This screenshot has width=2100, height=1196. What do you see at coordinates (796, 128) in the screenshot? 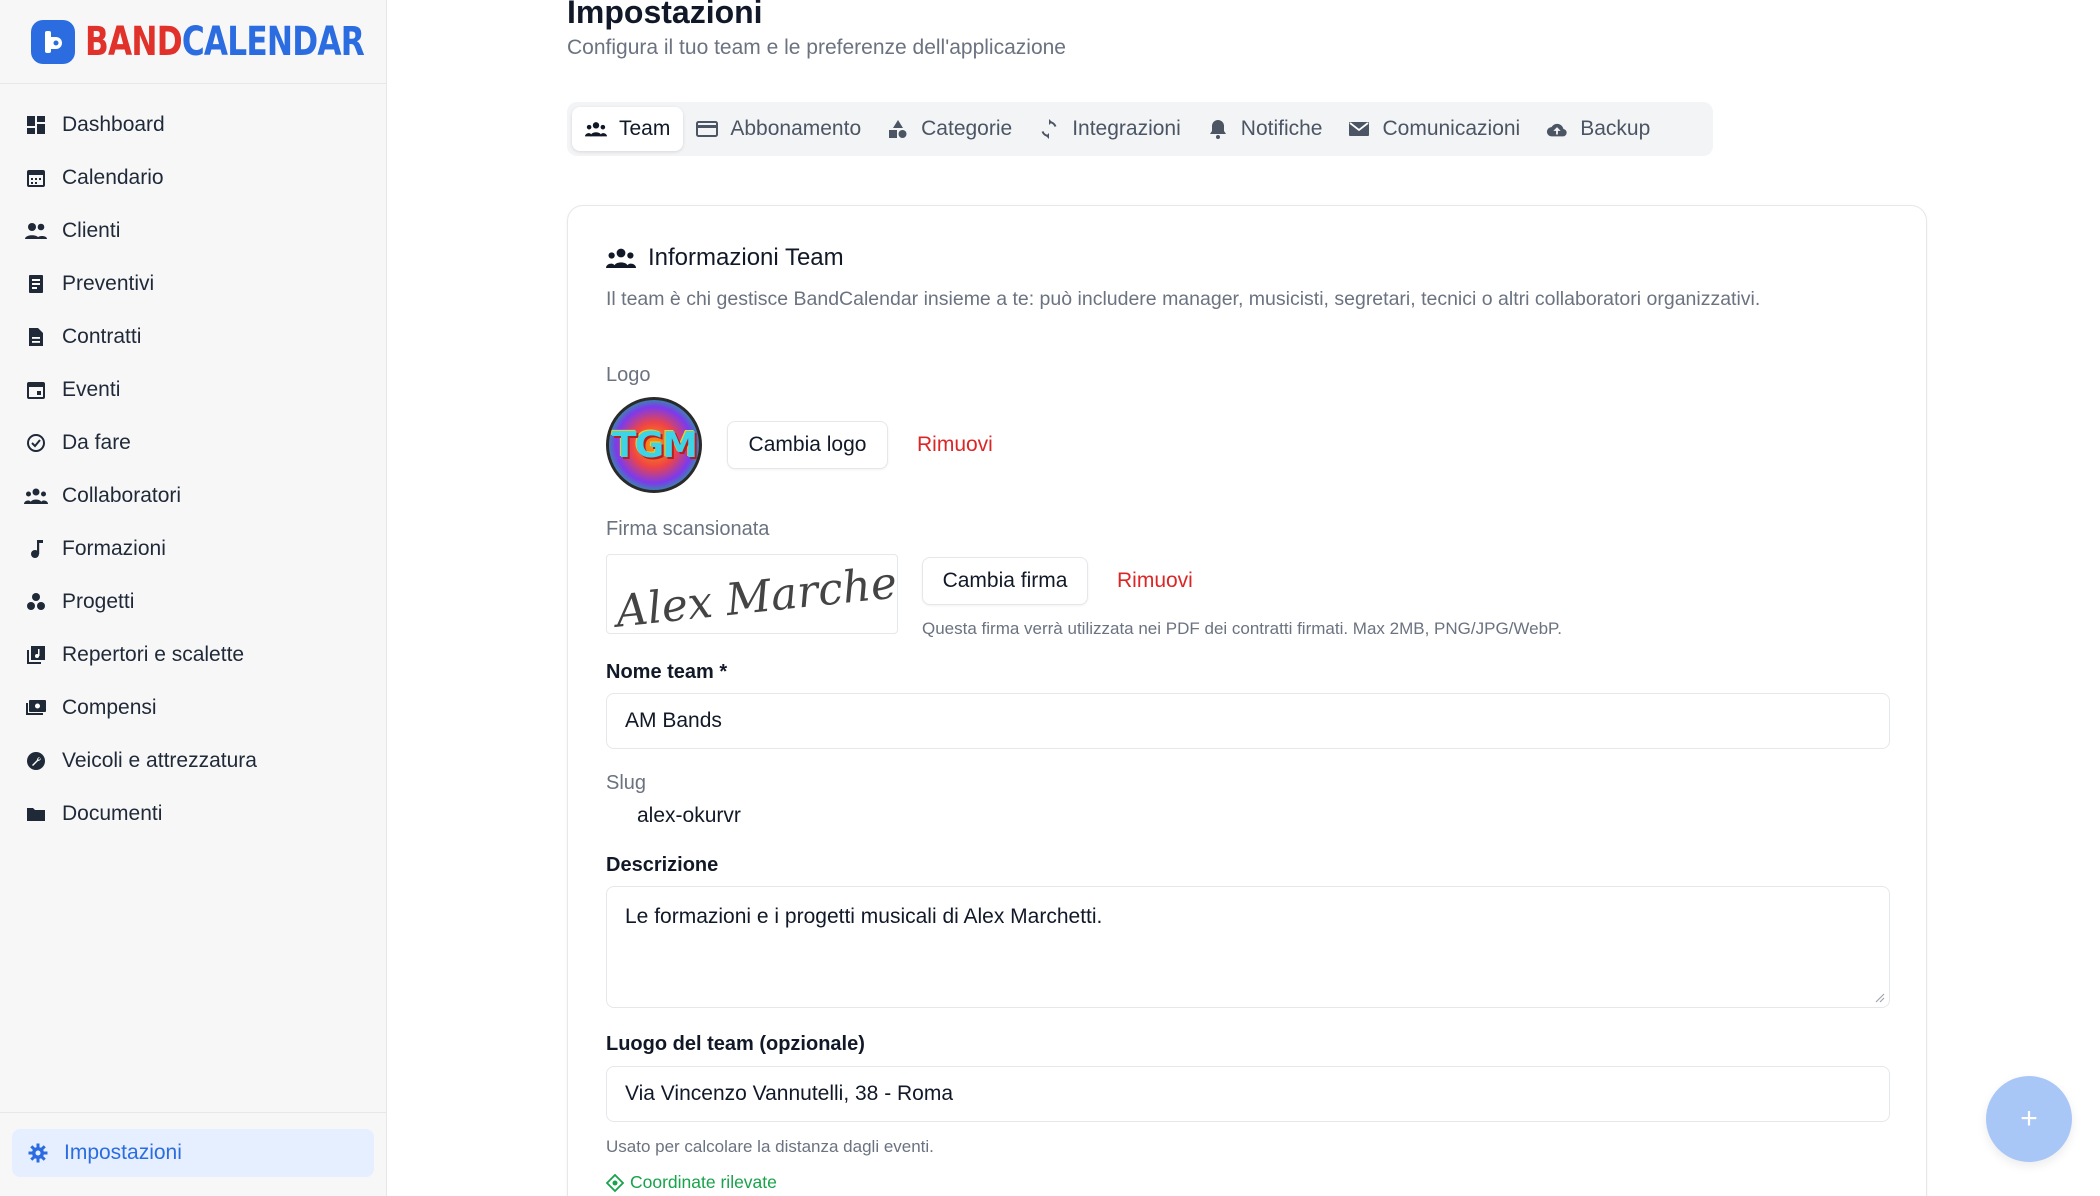
I see `tab-label: Abbonamento` at bounding box center [796, 128].